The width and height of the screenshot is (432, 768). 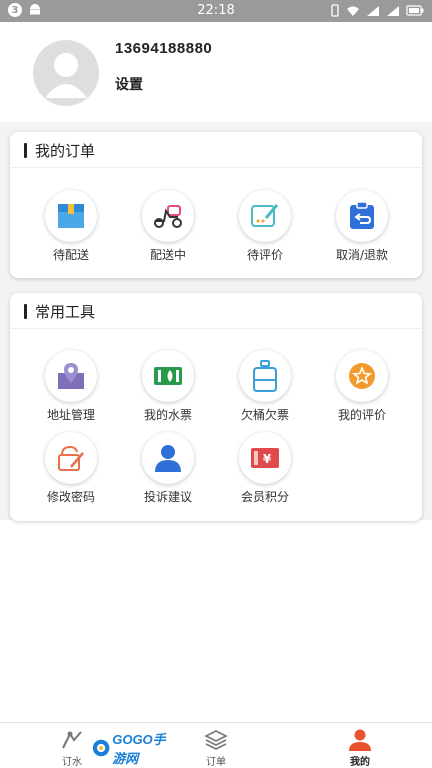 I want to click on wifi-icon, so click(x=353, y=11).